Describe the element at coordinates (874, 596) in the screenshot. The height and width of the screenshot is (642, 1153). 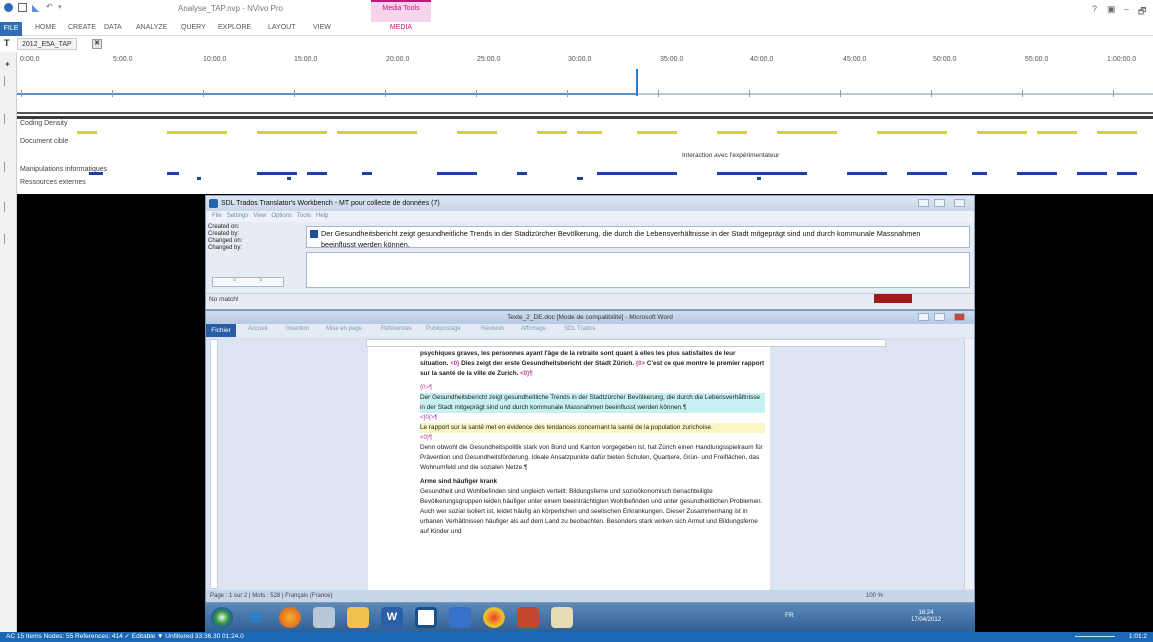
I see `zoom-level: 100 %` at that location.